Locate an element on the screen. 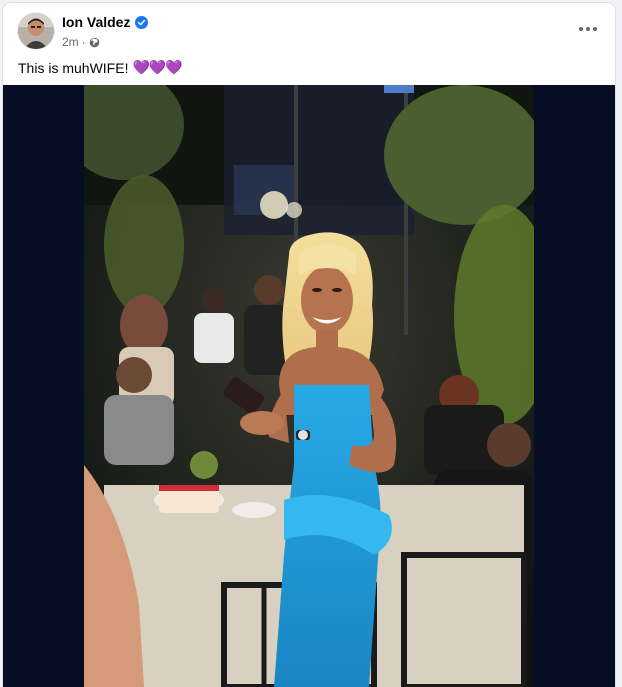  author-avatar is located at coordinates (36, 31).